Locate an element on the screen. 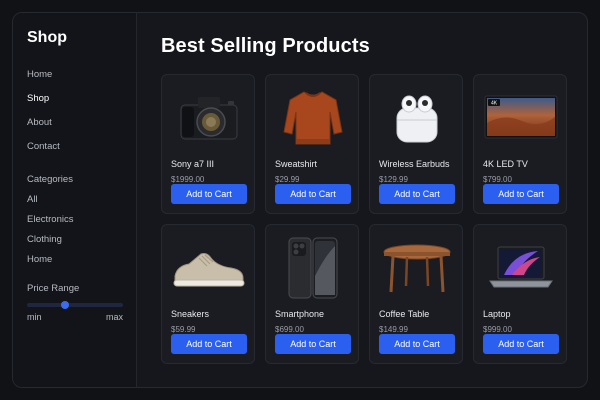  nav-home: Home is located at coordinates (74, 74).